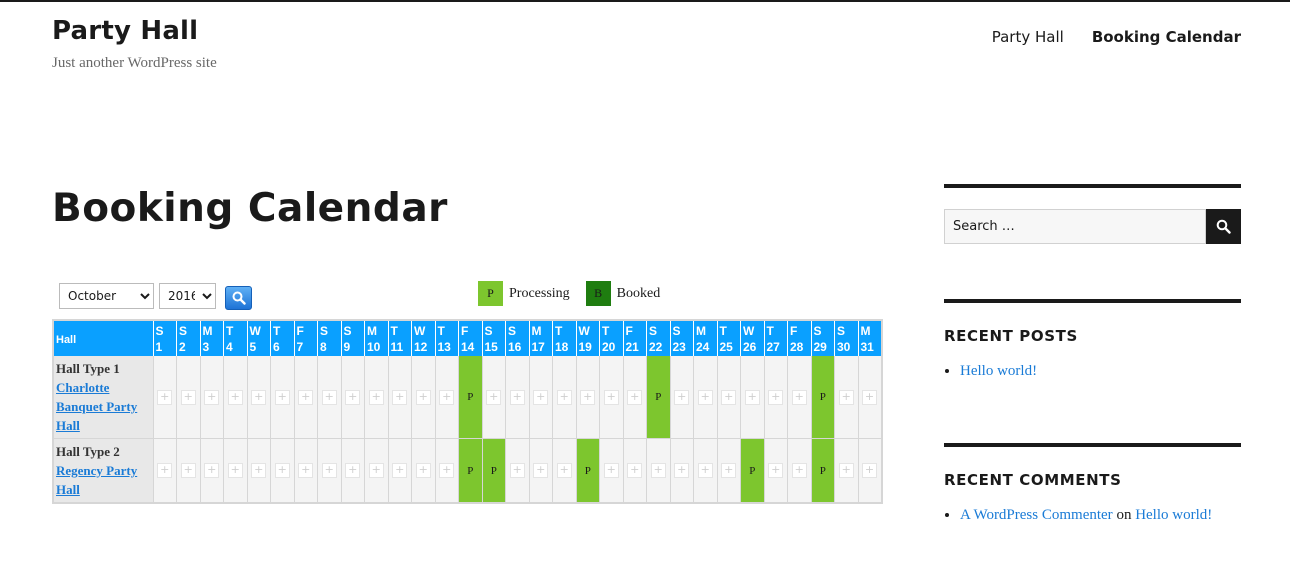 Image resolution: width=1290 pixels, height=578 pixels. I want to click on search-submit-button, so click(1223, 226).